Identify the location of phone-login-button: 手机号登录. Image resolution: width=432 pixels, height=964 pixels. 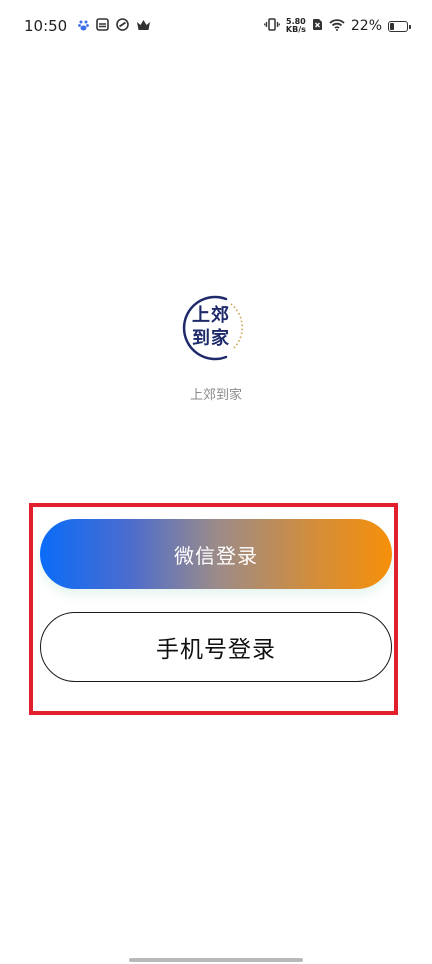
(216, 647).